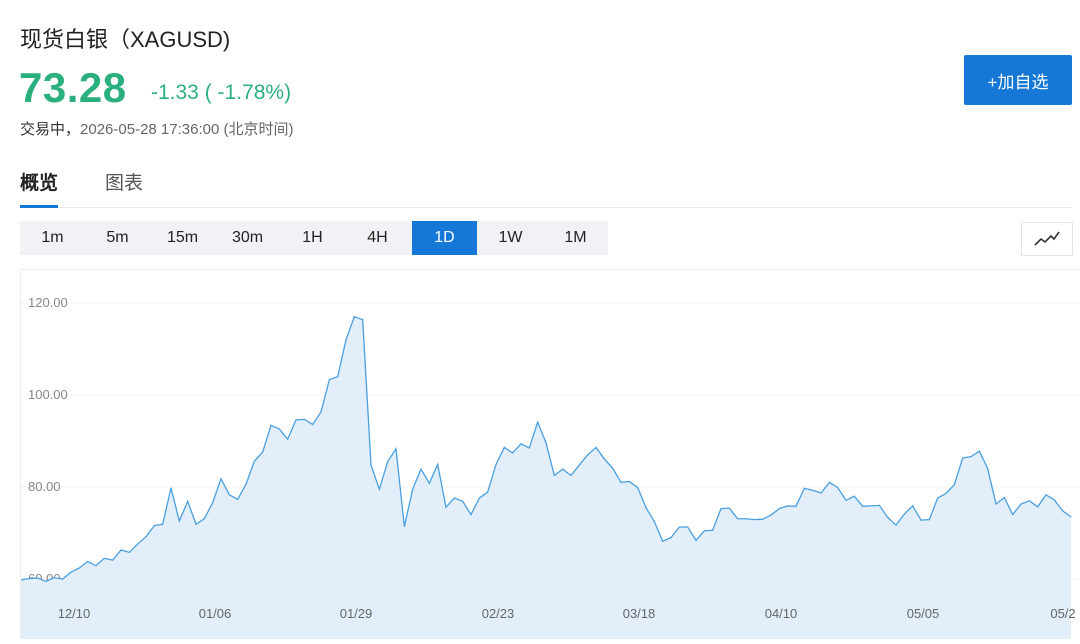 The width and height of the screenshot is (1080, 644). Describe the element at coordinates (575, 238) in the screenshot. I see `interval-1mo: 1M` at that location.